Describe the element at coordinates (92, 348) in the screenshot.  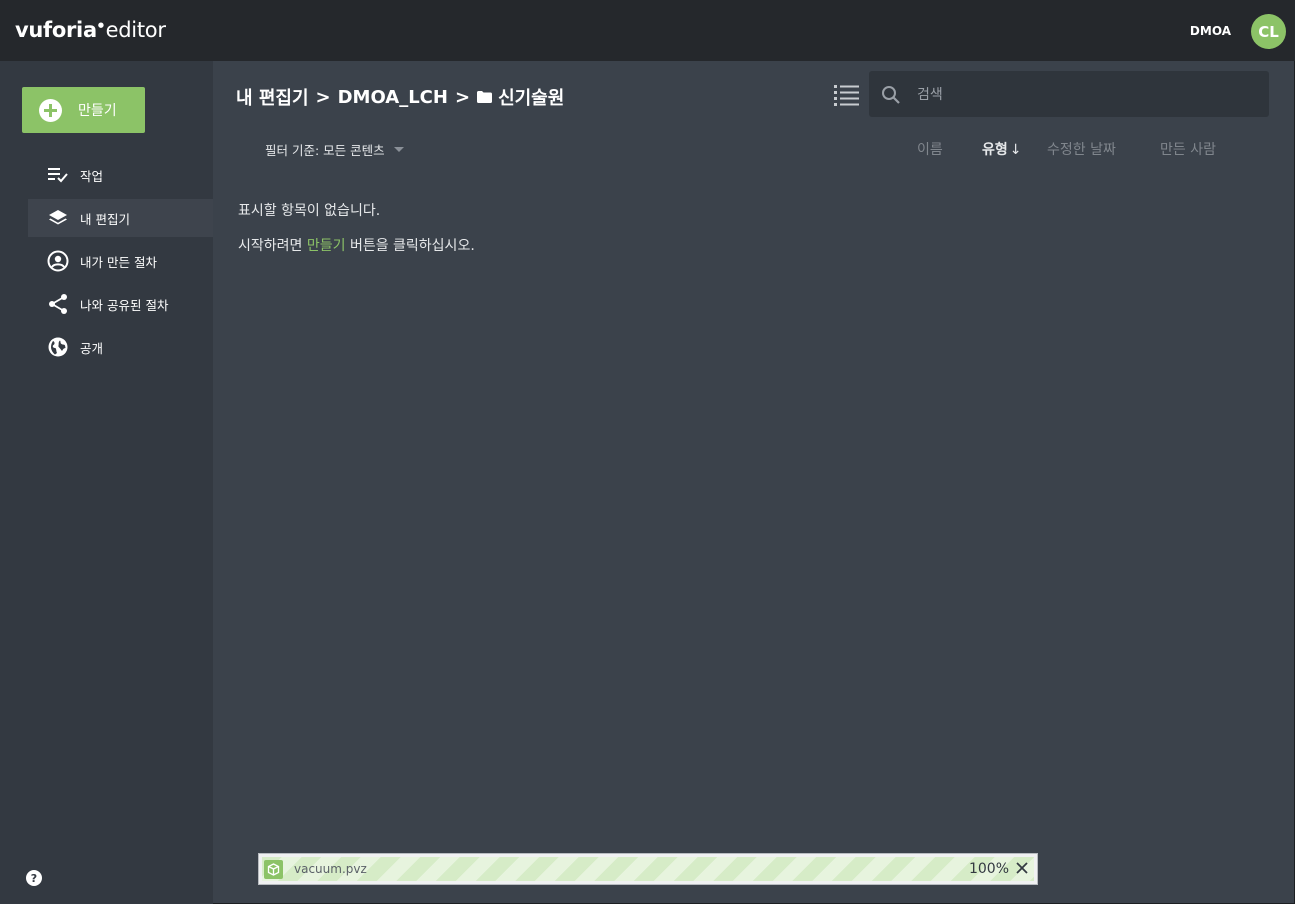
I see `sidebar-item-label: 공개` at that location.